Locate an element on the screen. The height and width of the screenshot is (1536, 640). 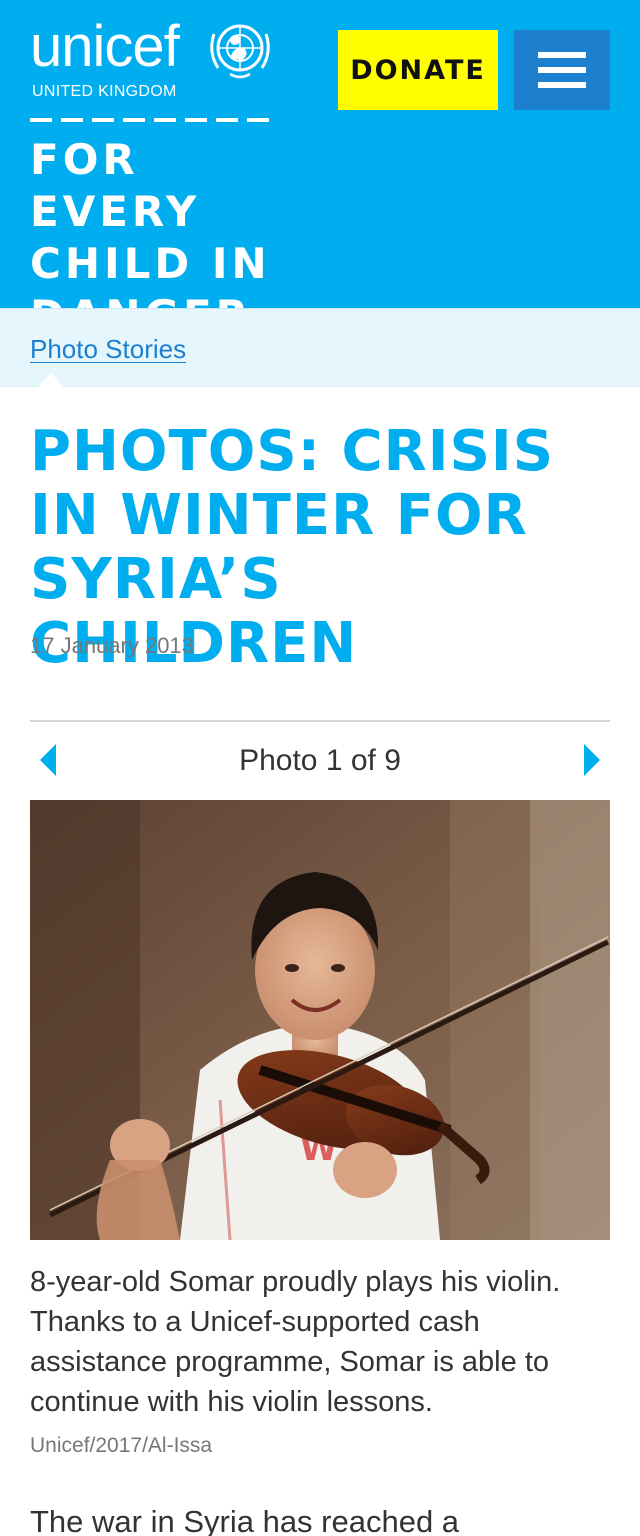
previous-photo-button is located at coordinates (48, 760).